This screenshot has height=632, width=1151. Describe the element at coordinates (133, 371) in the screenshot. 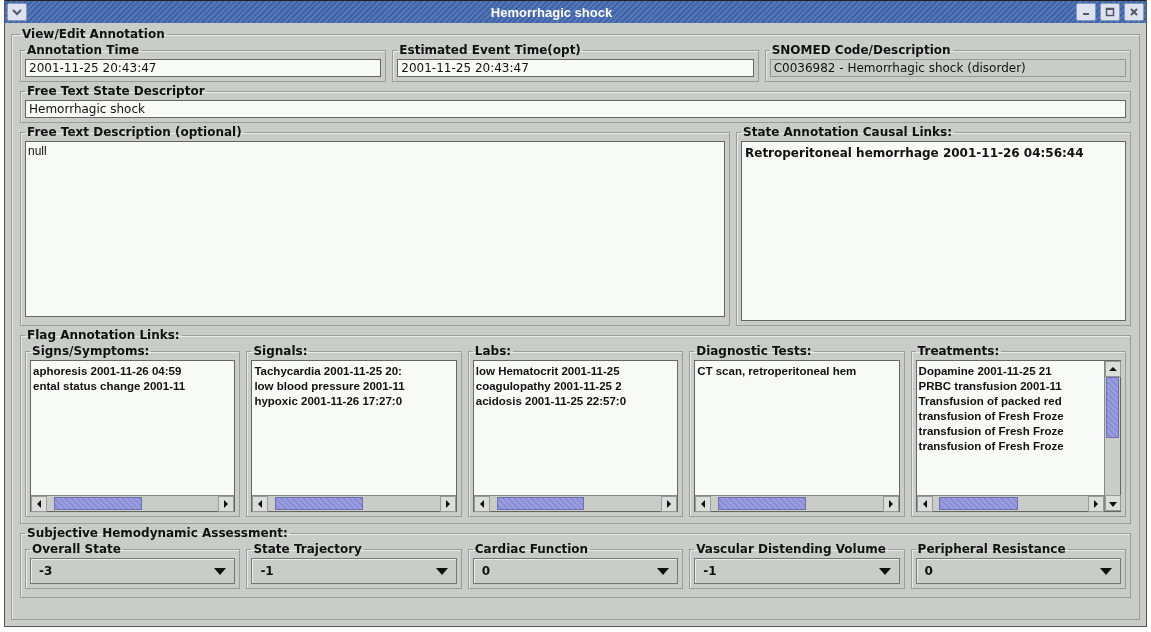

I see `list-item: aphoresis 2001-11-26 04:59` at that location.